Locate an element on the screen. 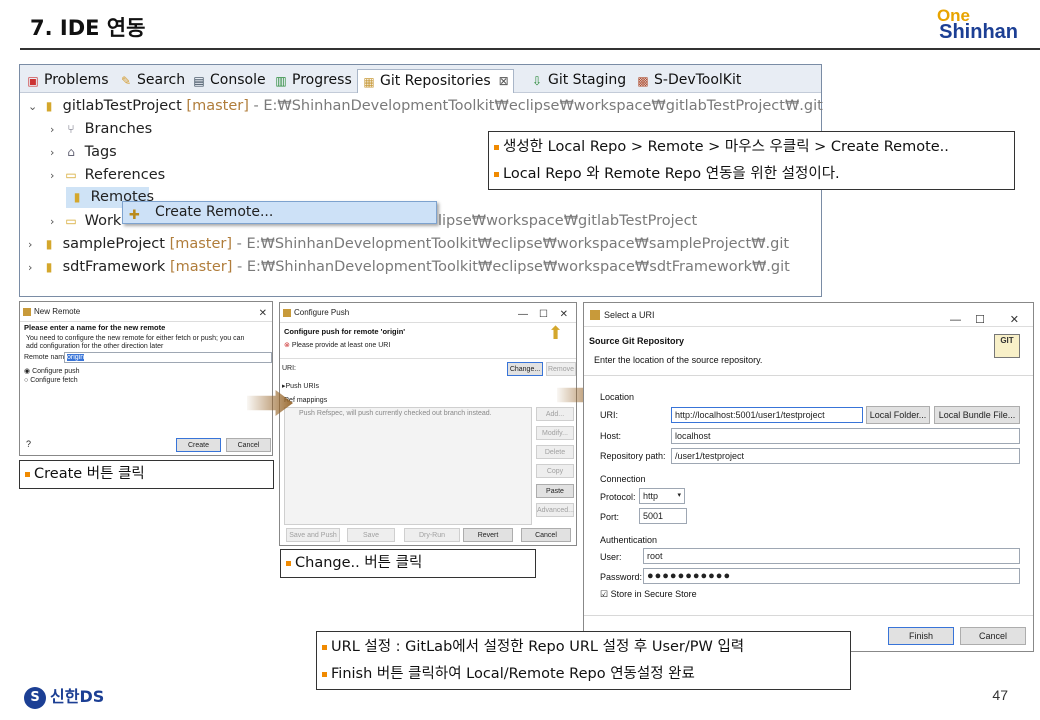  tab-git-staging: ⇩ Git Staging is located at coordinates (578, 81).